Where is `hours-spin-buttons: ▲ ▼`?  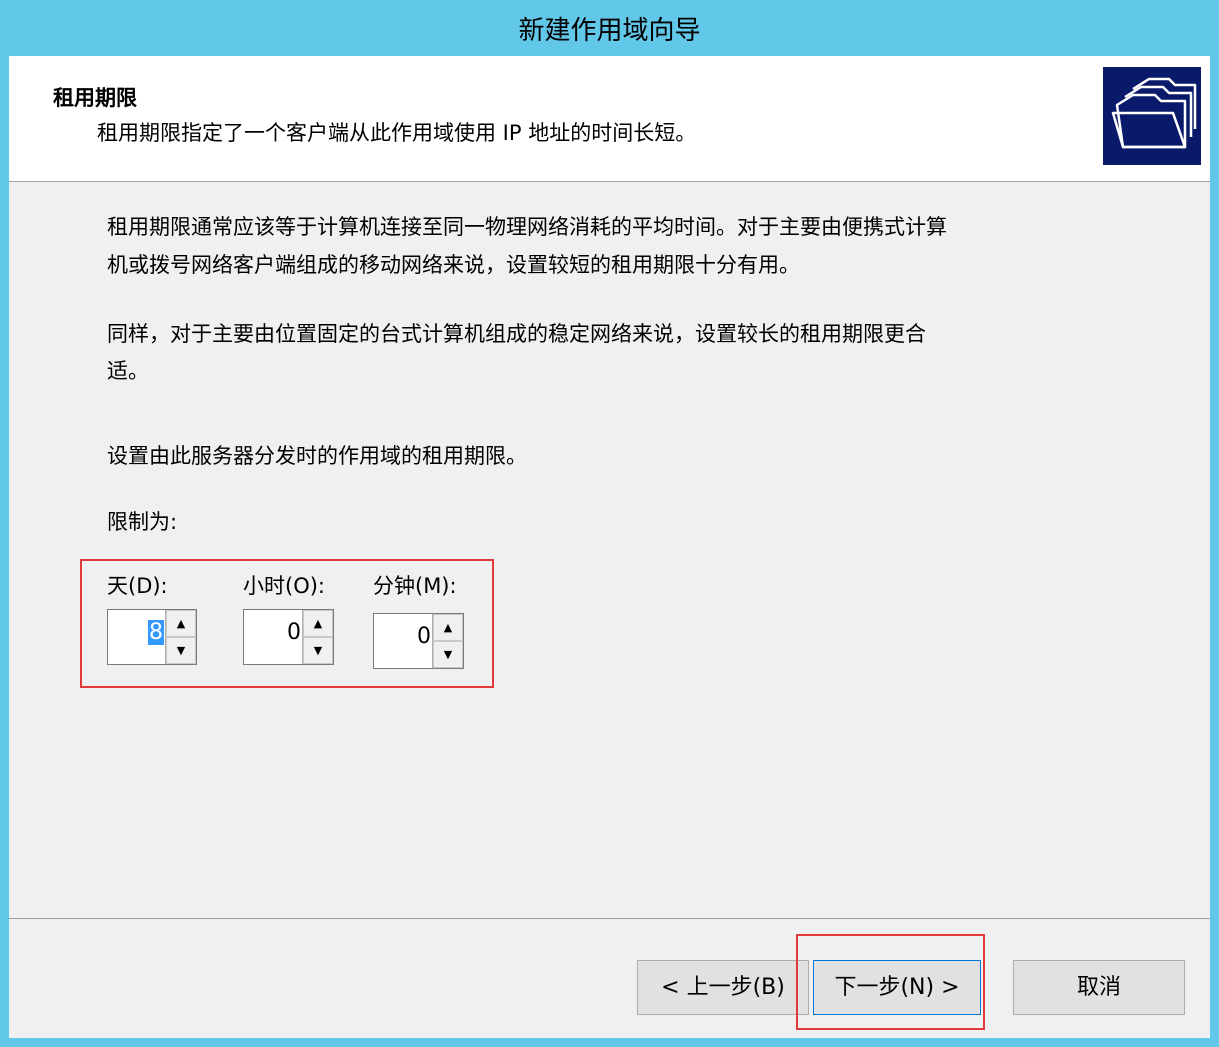 hours-spin-buttons: ▲ ▼ is located at coordinates (317, 637).